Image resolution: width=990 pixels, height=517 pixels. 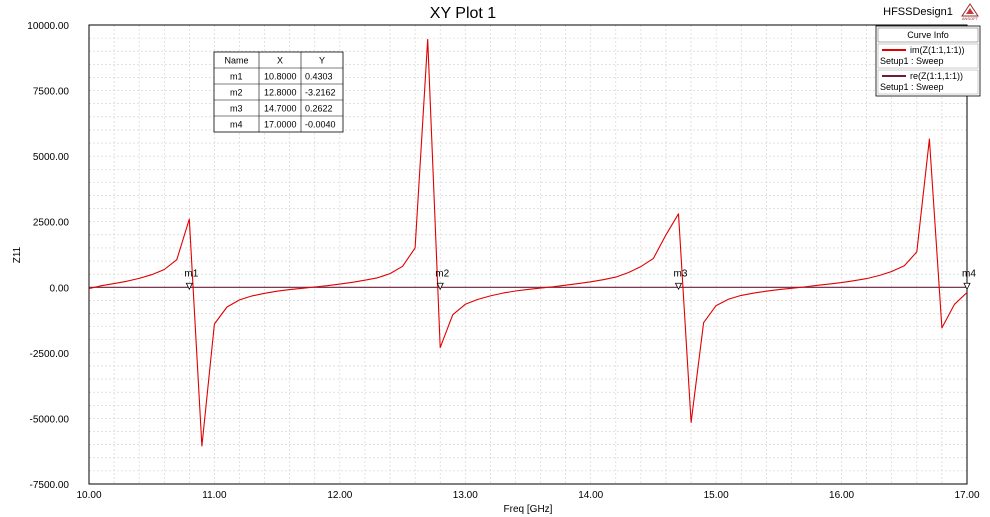 What do you see at coordinates (319, 77) in the screenshot?
I see `table-cell-y: 0.4303` at bounding box center [319, 77].